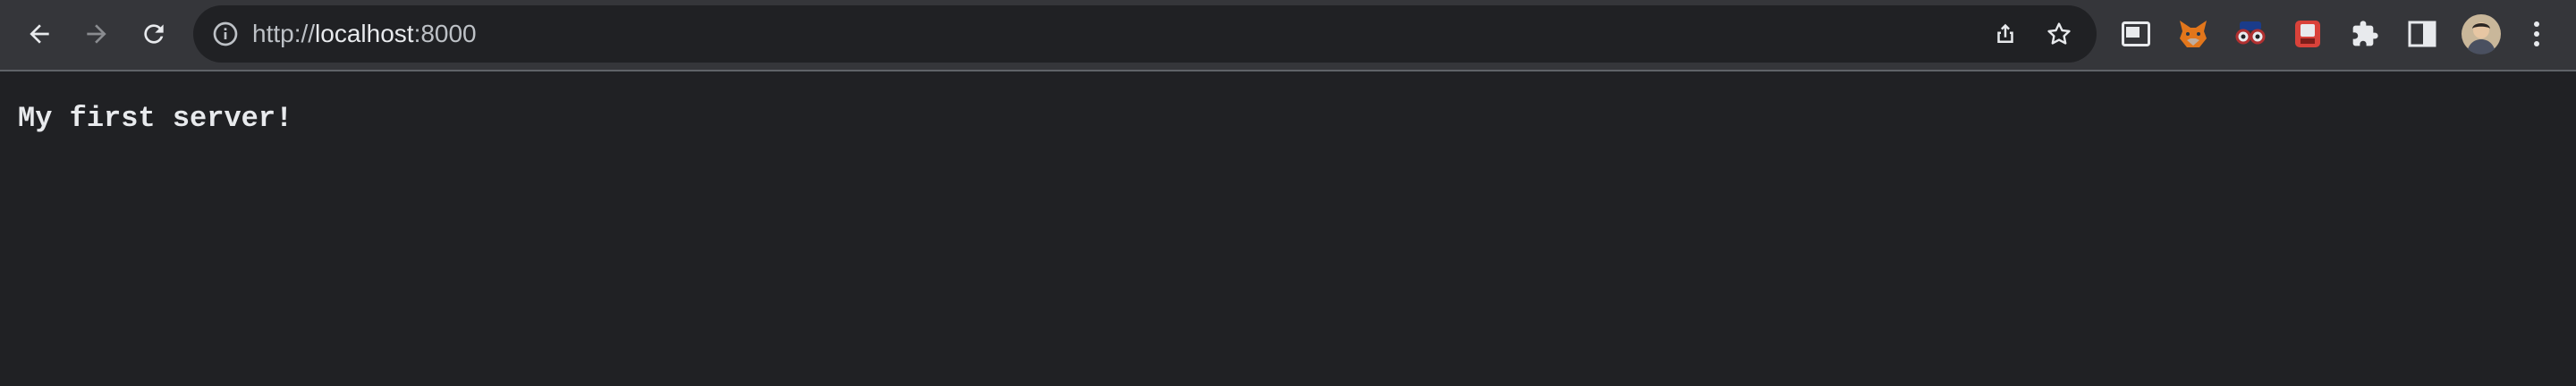 This screenshot has width=2576, height=386. What do you see at coordinates (2537, 34) in the screenshot?
I see `kebab-menu-icon` at bounding box center [2537, 34].